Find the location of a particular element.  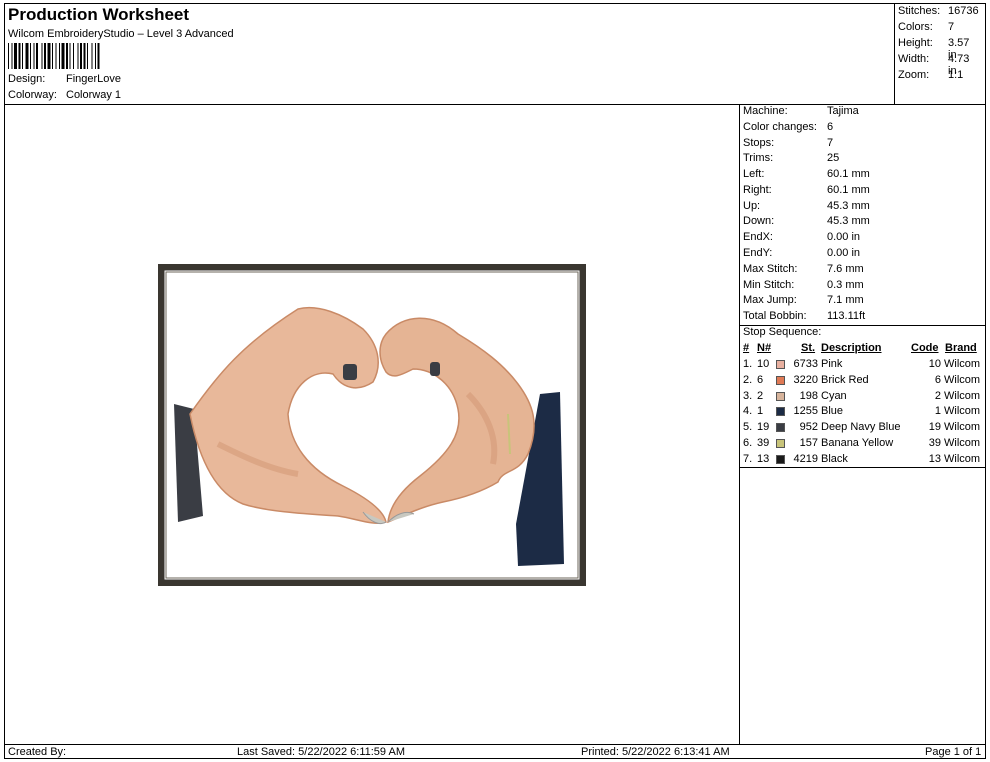

col-header-num: # is located at coordinates (746, 348).